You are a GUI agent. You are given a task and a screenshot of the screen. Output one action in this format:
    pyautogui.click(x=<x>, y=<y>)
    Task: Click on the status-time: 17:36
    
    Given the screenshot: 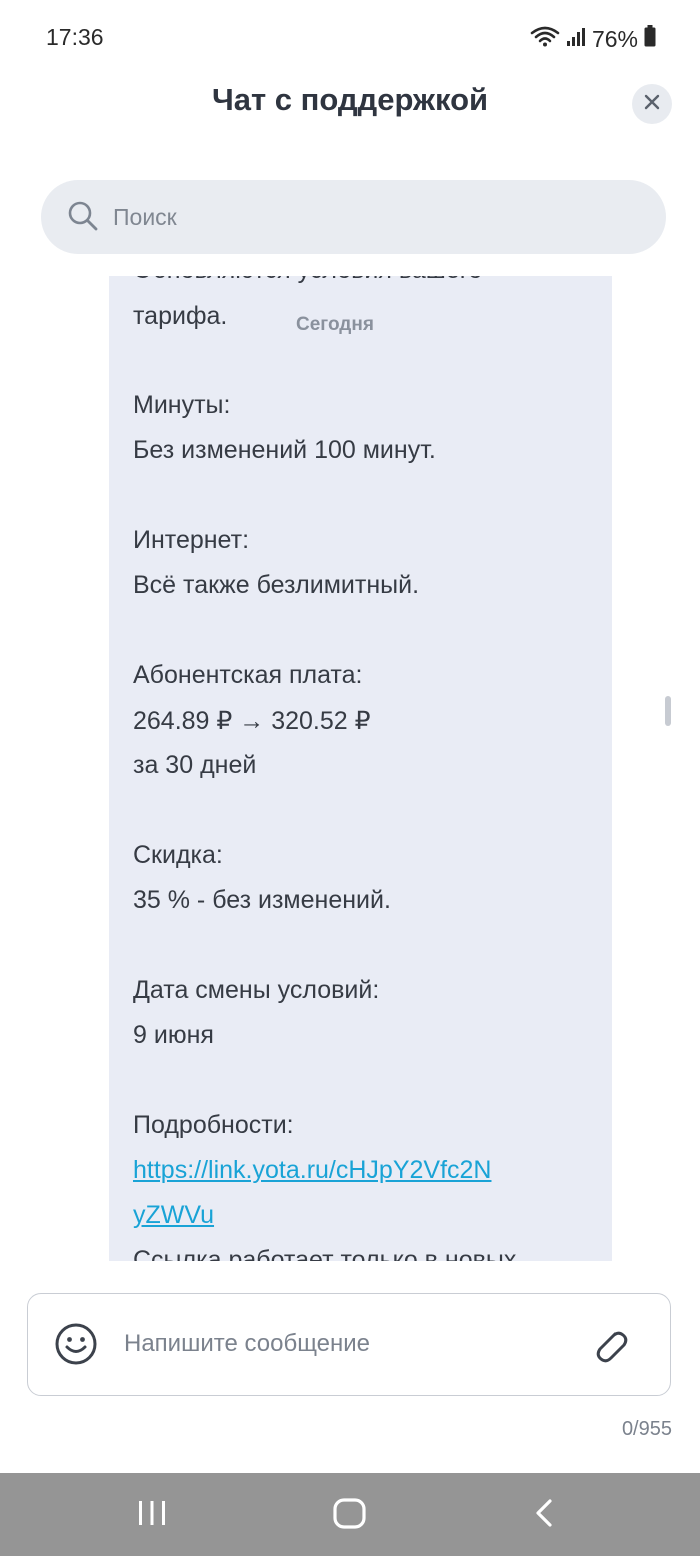 What is the action you would take?
    pyautogui.click(x=75, y=37)
    